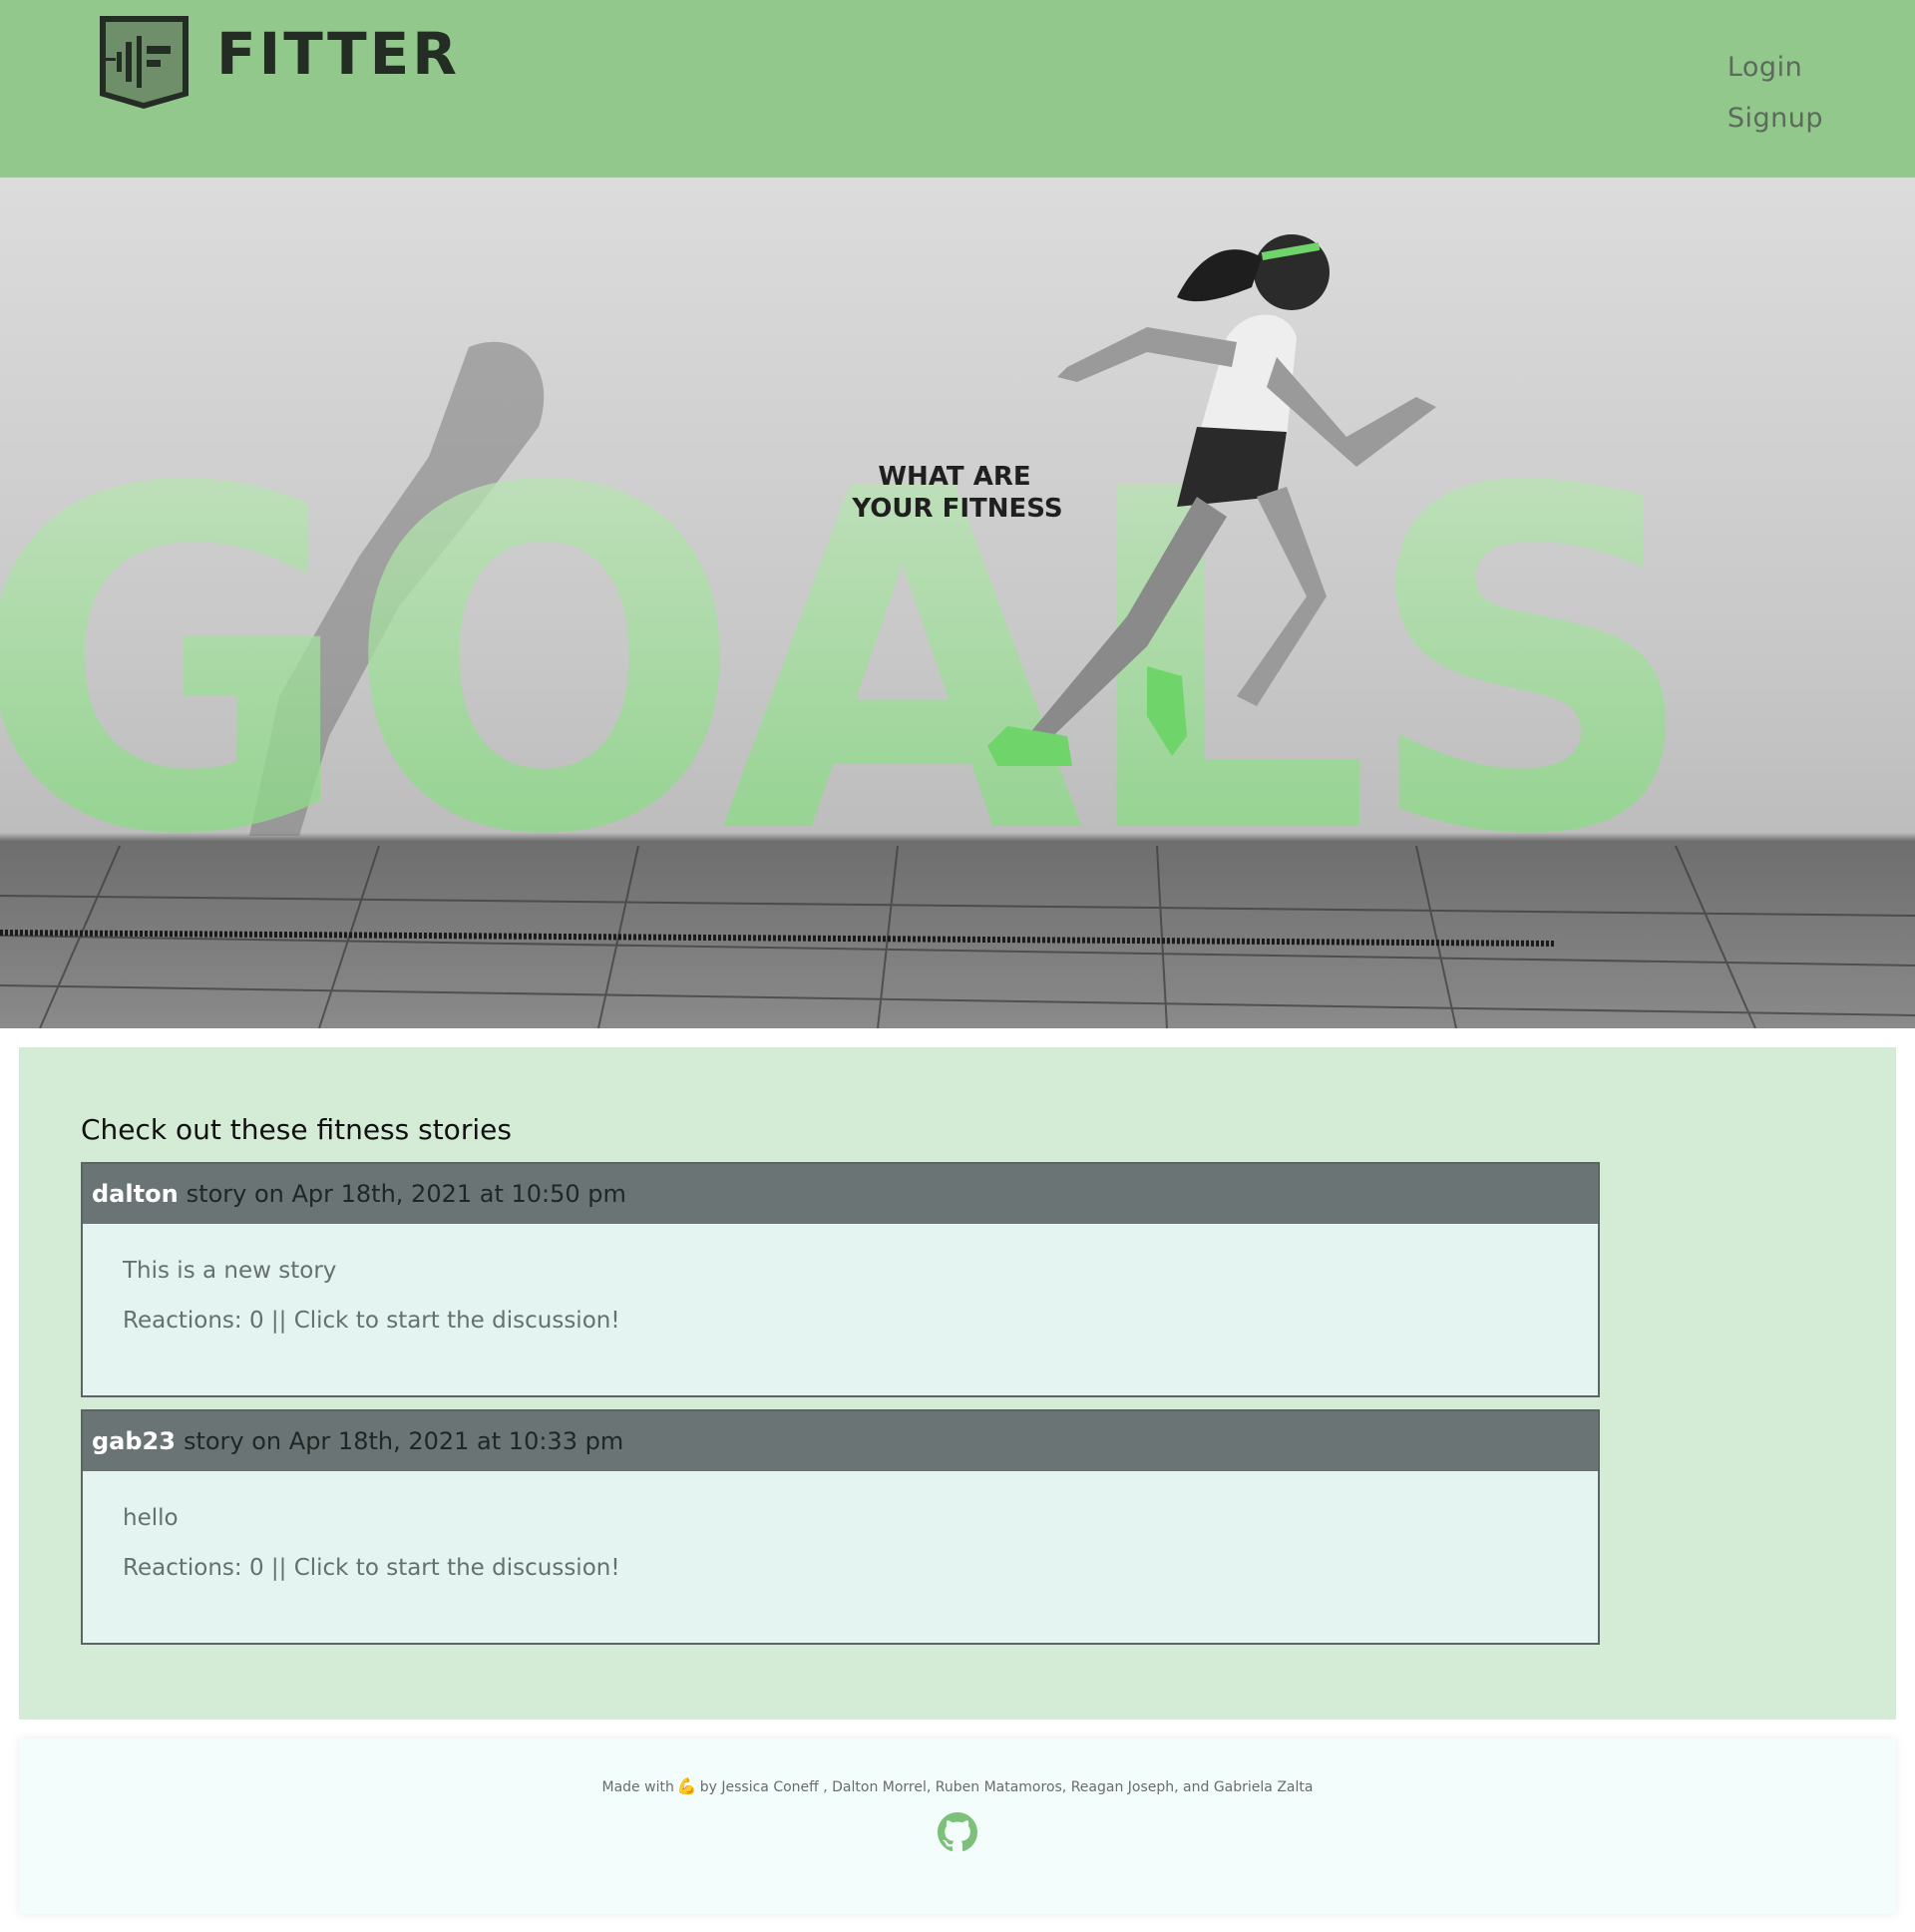 The image size is (1915, 1932). What do you see at coordinates (135, 1194) in the screenshot?
I see `story-author: dalton` at bounding box center [135, 1194].